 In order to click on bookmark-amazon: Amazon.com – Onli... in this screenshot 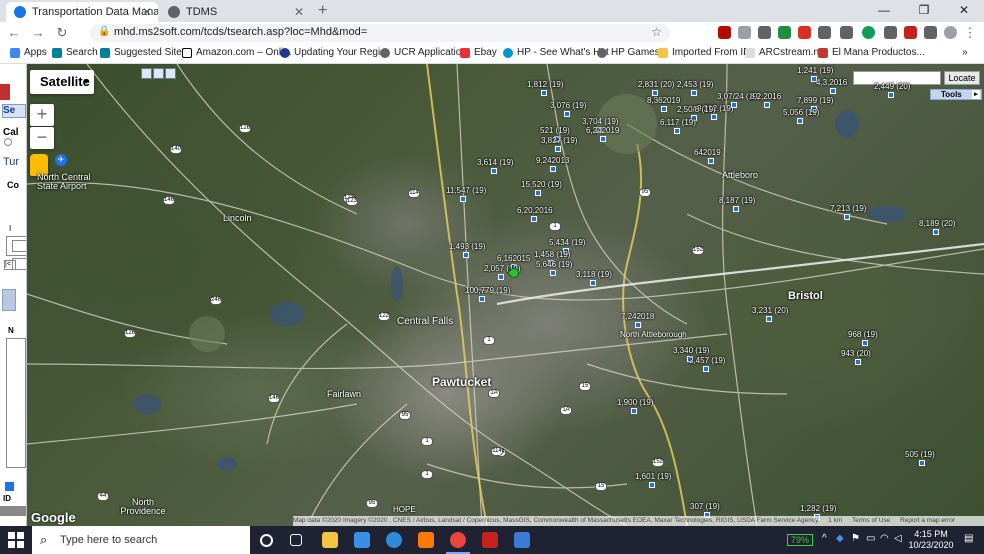, I will do `click(237, 52)`.